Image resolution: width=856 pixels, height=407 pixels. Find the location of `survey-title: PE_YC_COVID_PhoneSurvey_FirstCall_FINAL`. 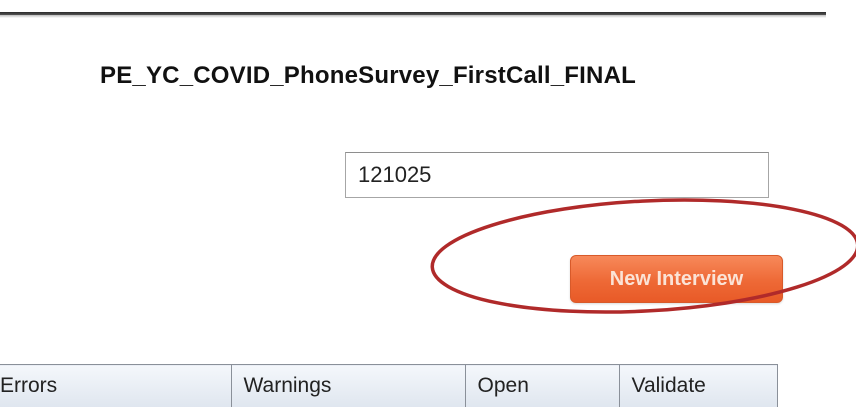

survey-title: PE_YC_COVID_PhoneSurvey_FirstCall_FINAL is located at coordinates (368, 75).